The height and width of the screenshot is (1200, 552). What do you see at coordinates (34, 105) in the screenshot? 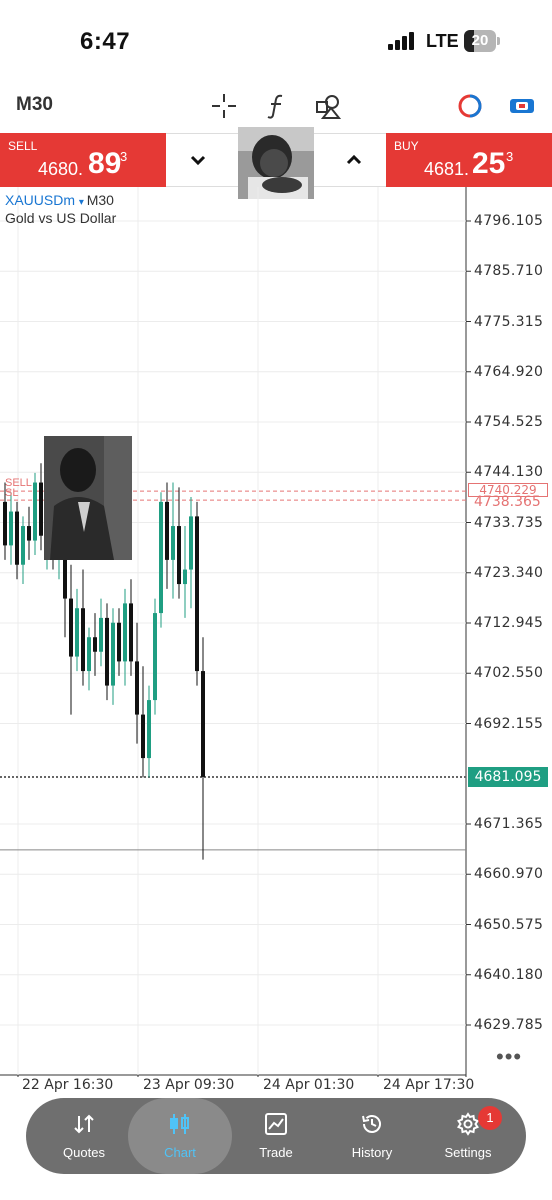
I see `timeframe-selector: M30` at bounding box center [34, 105].